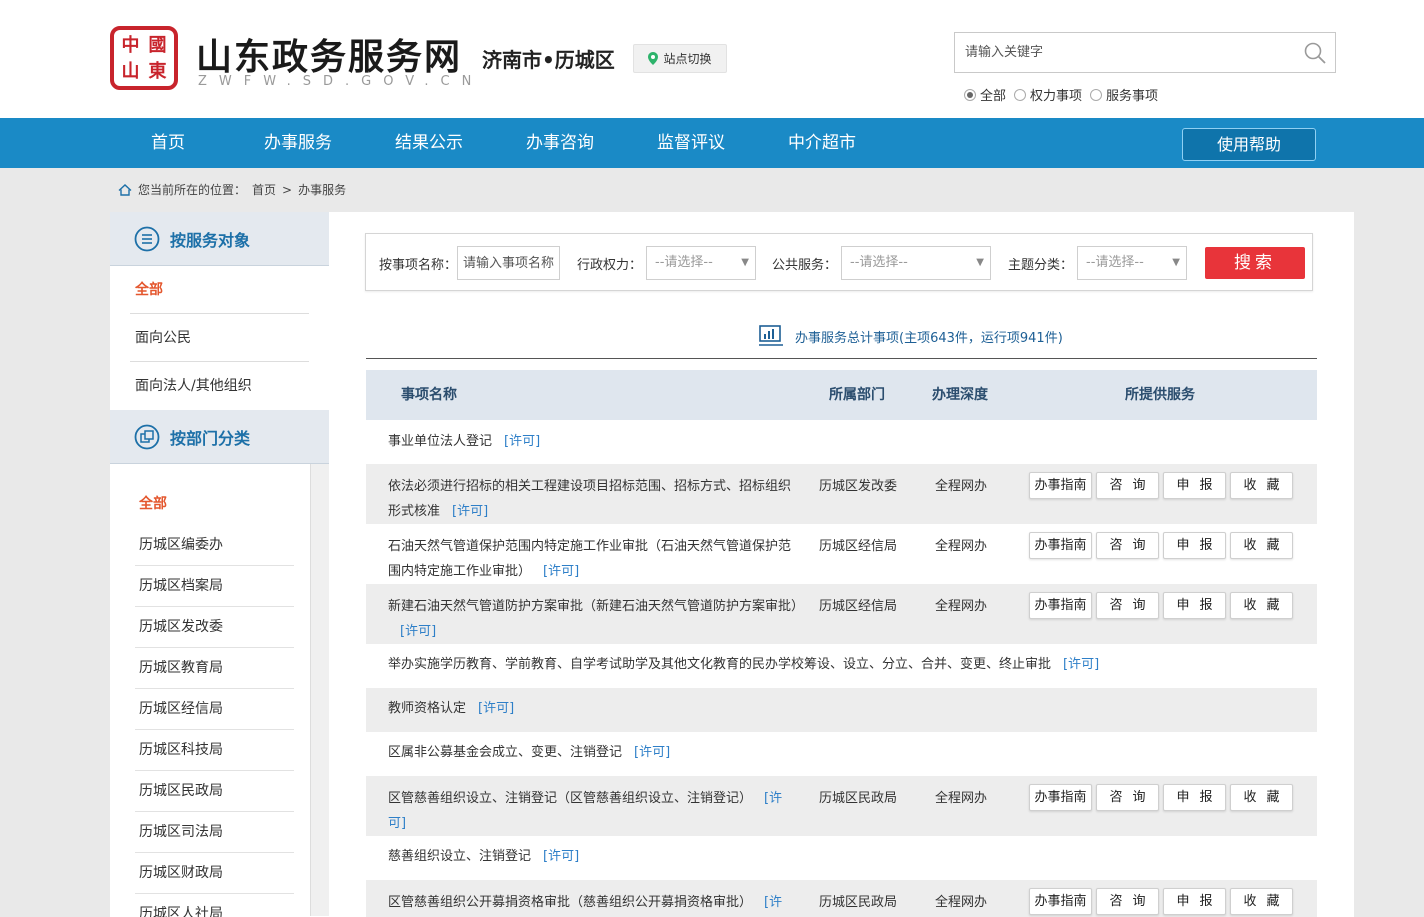 This screenshot has height=917, width=1424. I want to click on dept-scrollbar, so click(319, 690).